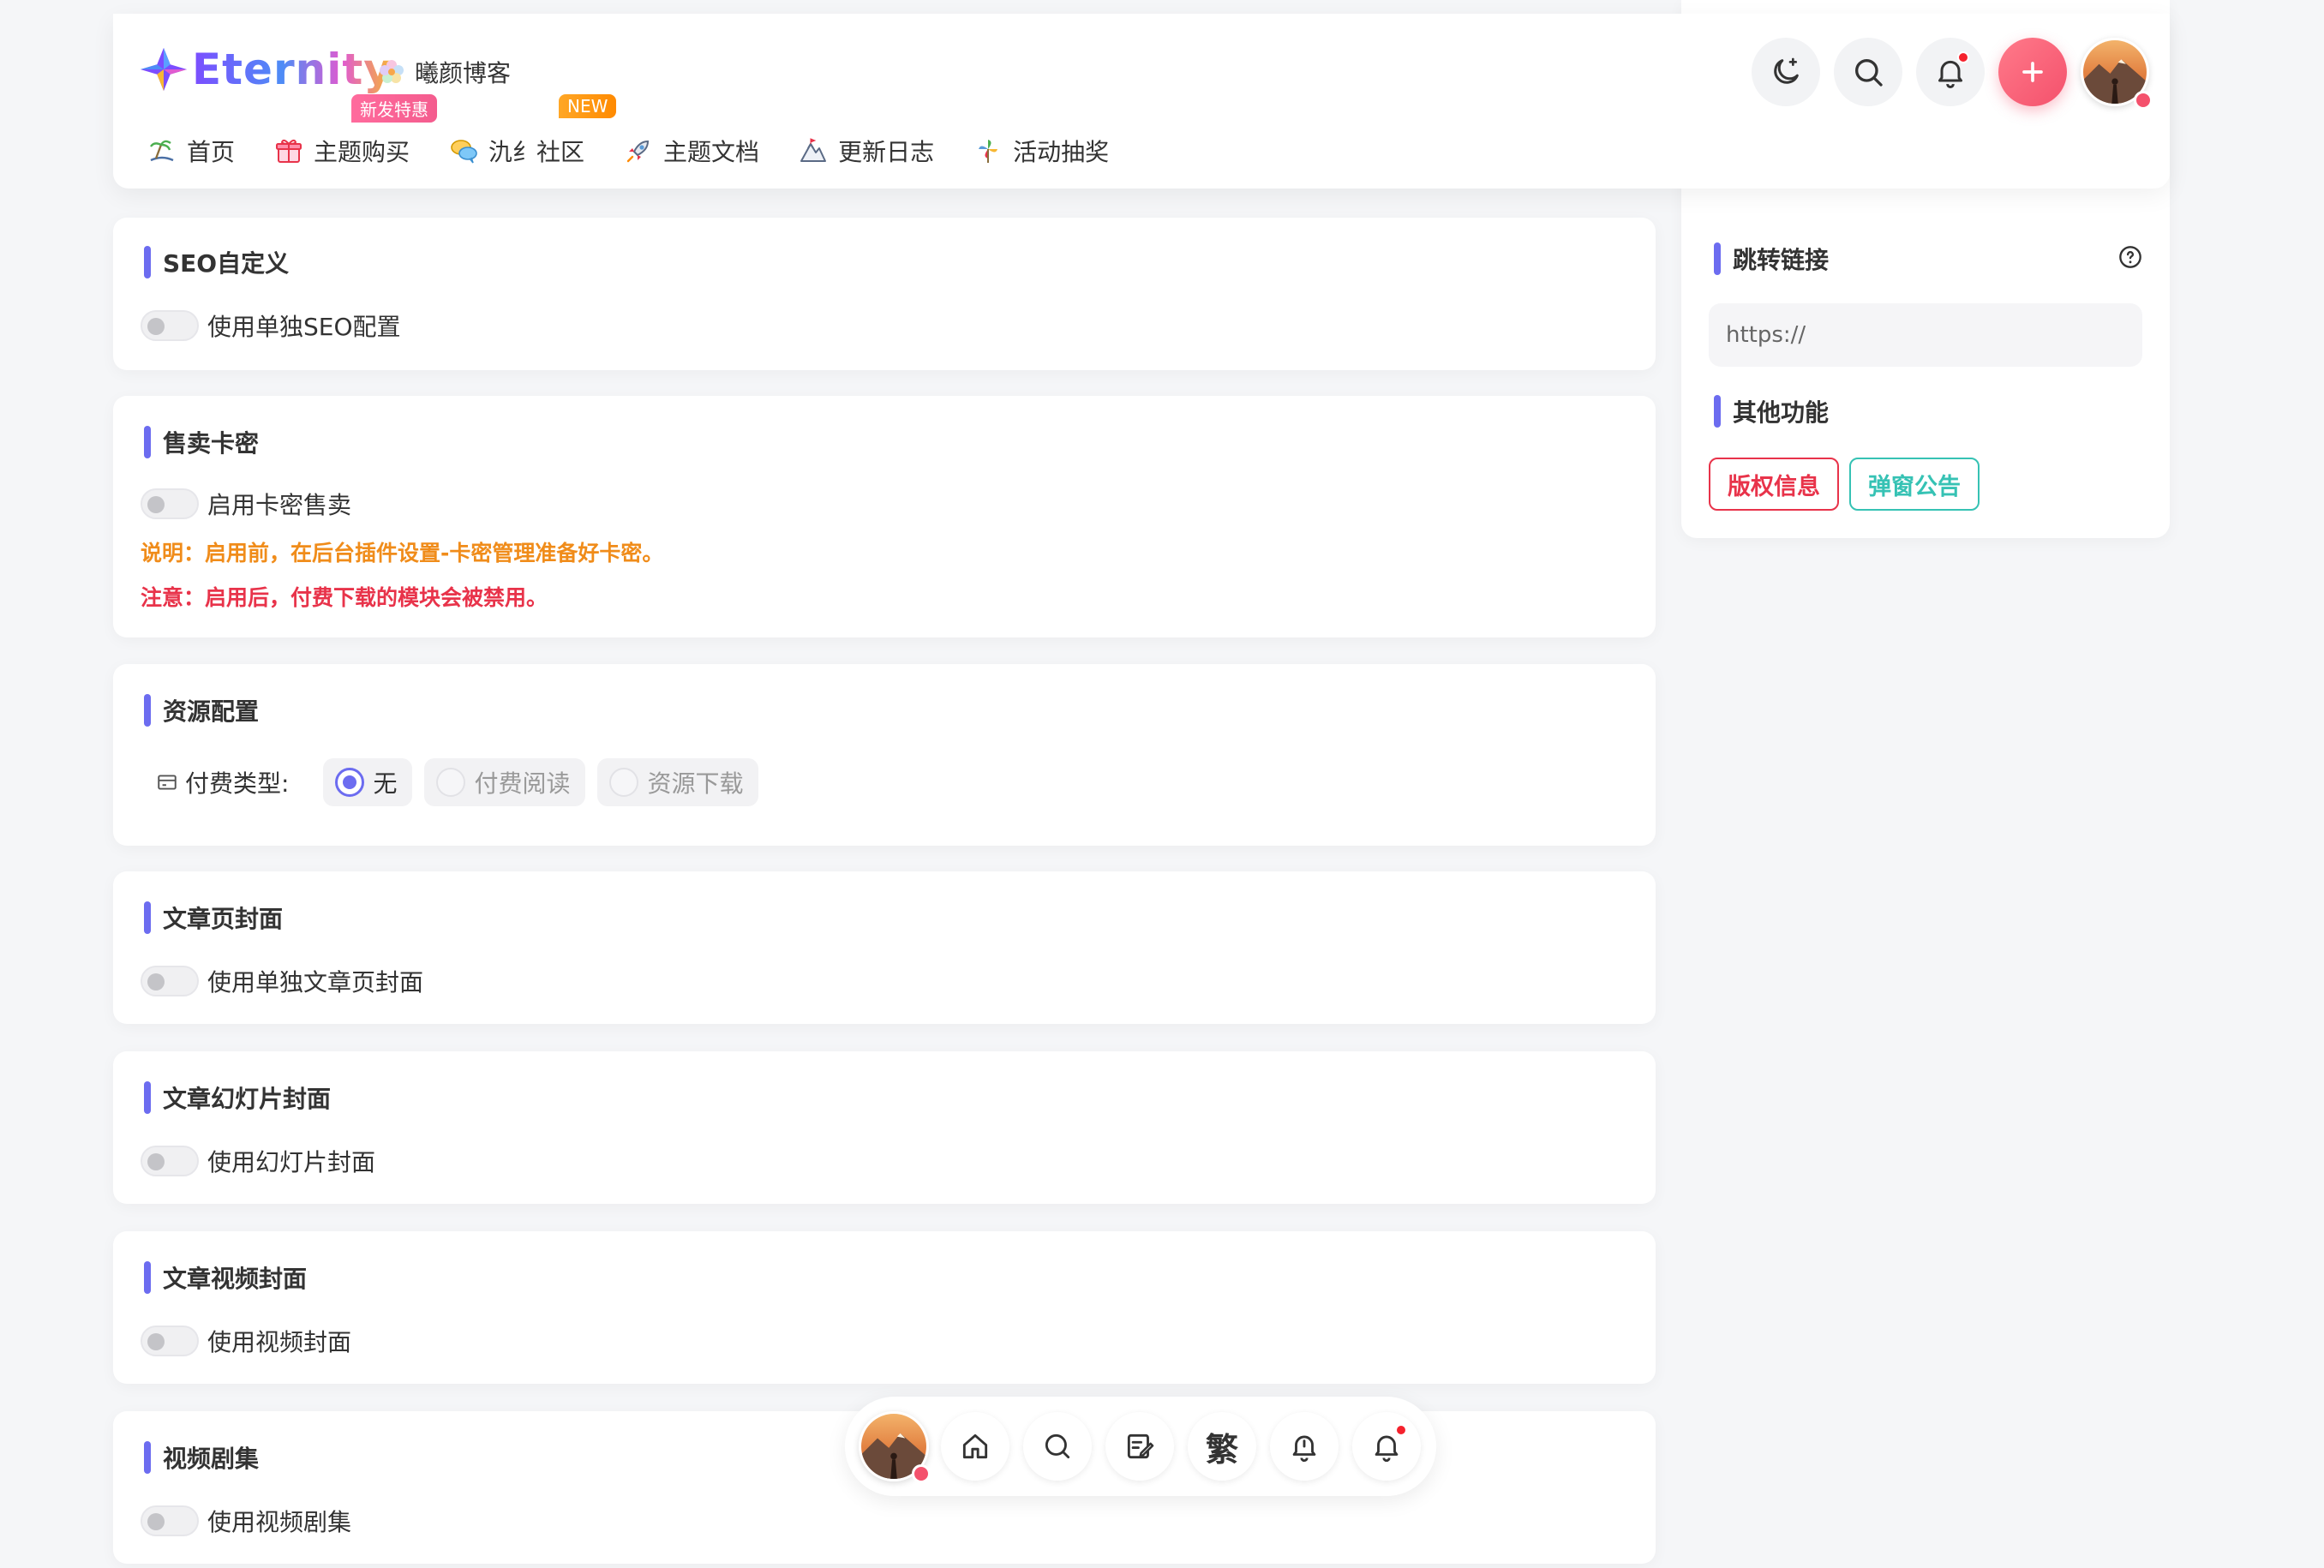 The height and width of the screenshot is (1568, 2324). What do you see at coordinates (164, 69) in the screenshot?
I see `logo-star-icon` at bounding box center [164, 69].